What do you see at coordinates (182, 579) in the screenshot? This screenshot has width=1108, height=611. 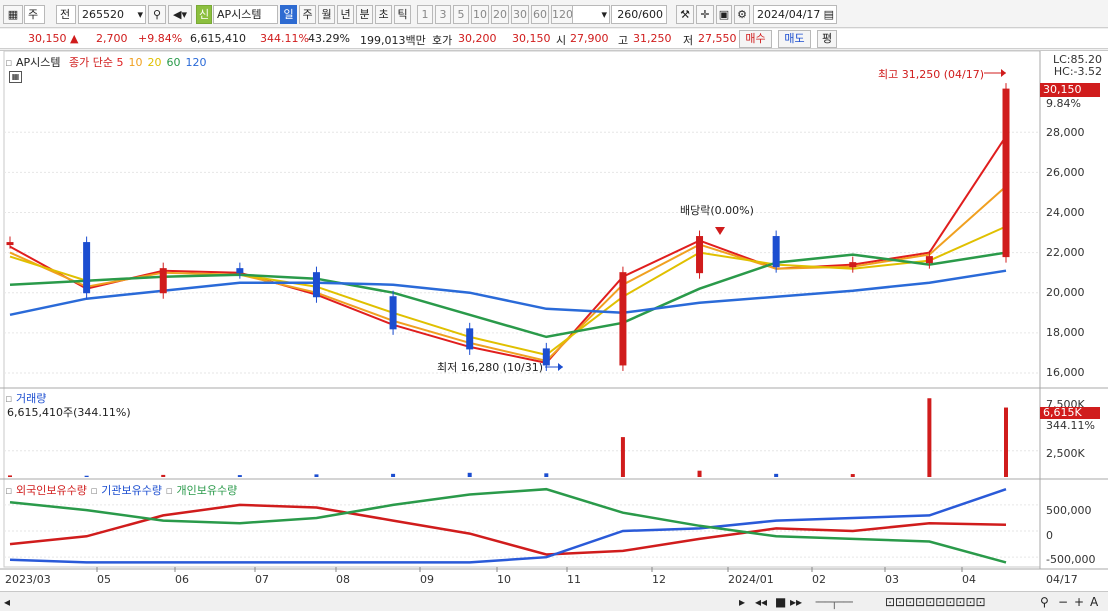 I see `x-tick: 06` at bounding box center [182, 579].